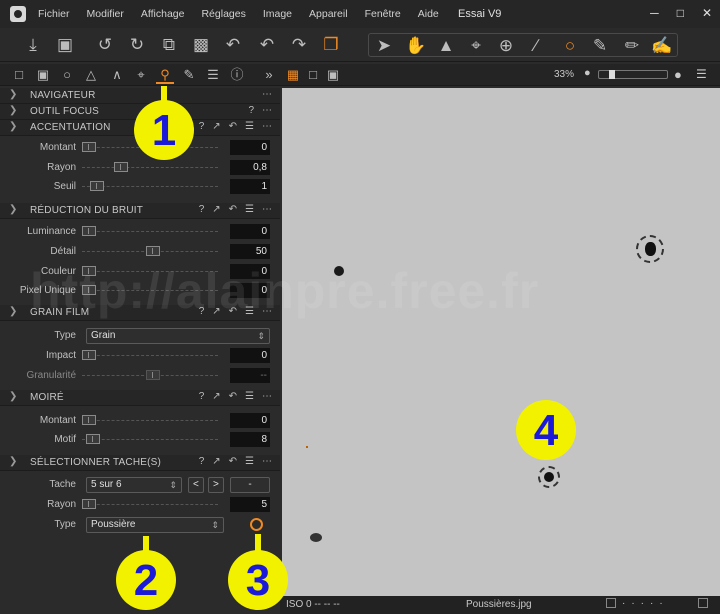  What do you see at coordinates (97, 186) in the screenshot?
I see `seuil-slider-handle` at bounding box center [97, 186].